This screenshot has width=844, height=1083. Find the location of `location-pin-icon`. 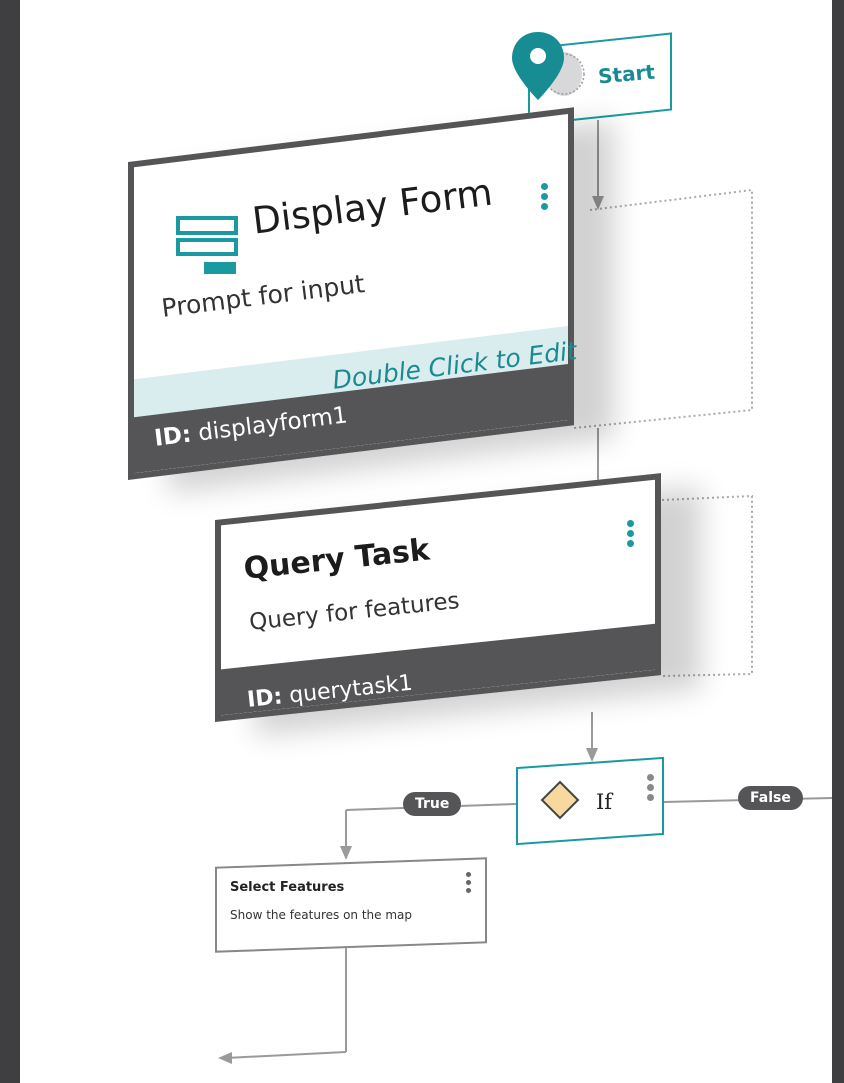

location-pin-icon is located at coordinates (548, 66).